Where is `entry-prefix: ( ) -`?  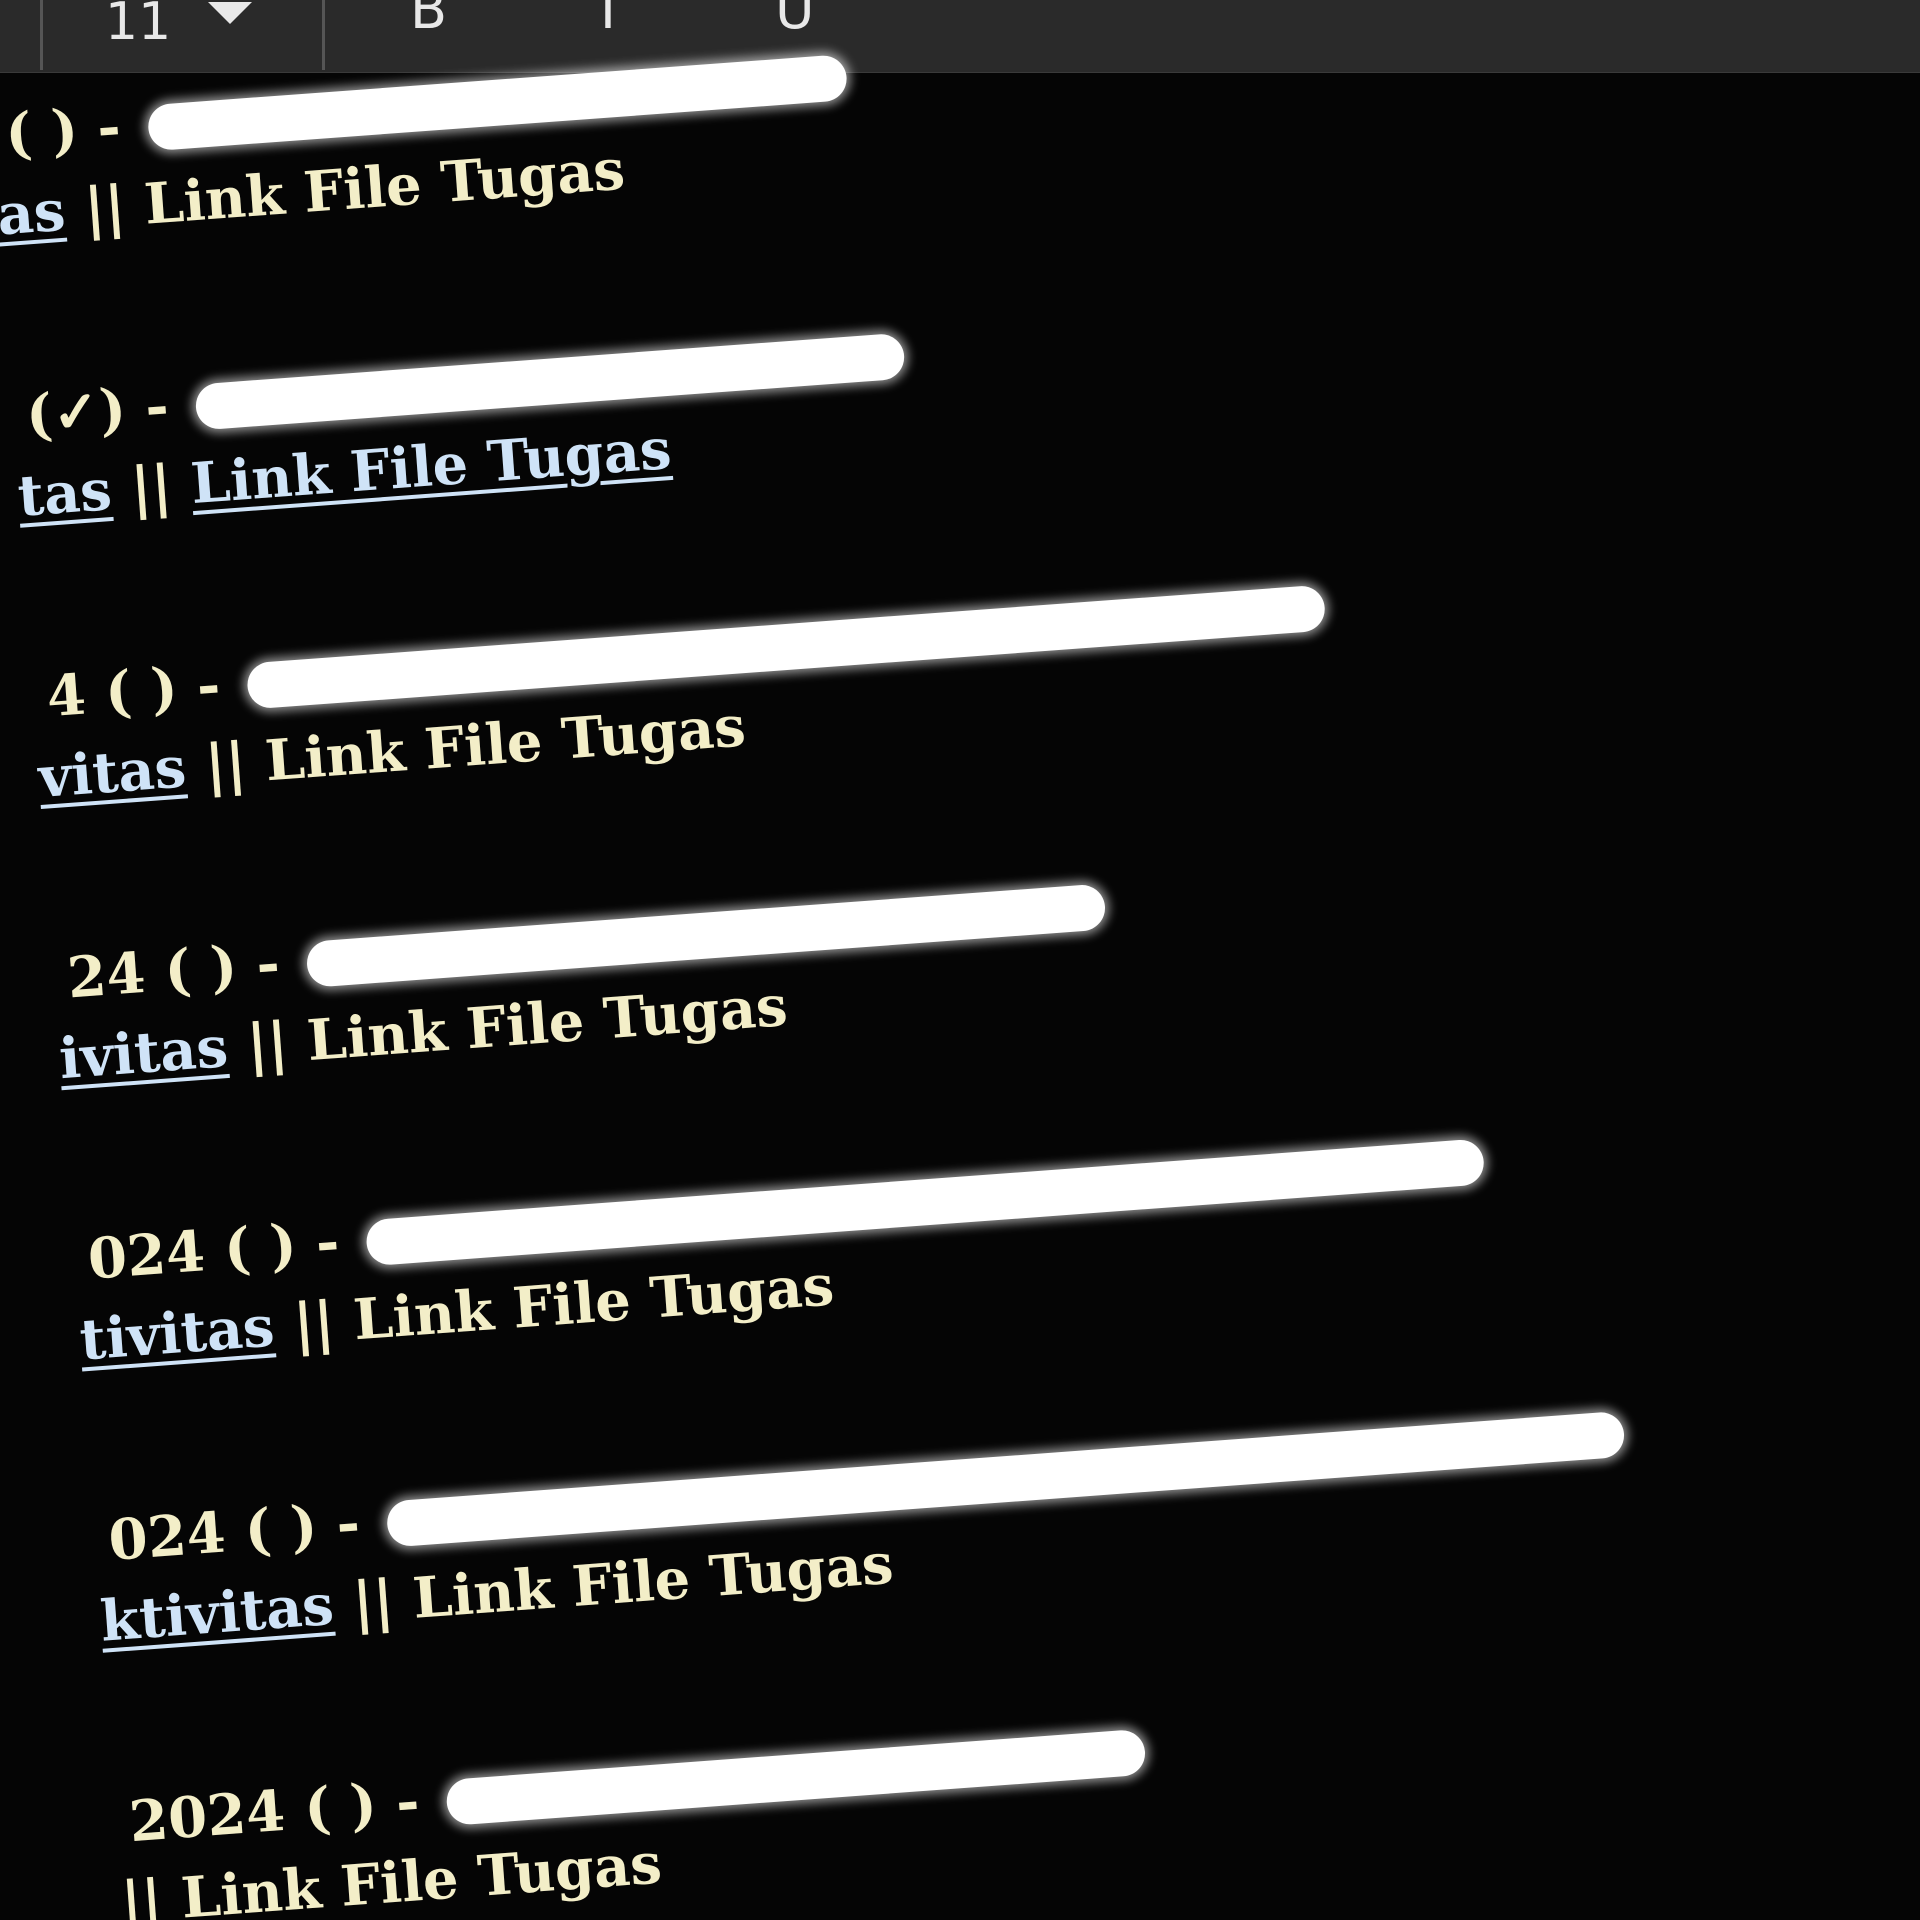
entry-prefix: ( ) - is located at coordinates (73, 130).